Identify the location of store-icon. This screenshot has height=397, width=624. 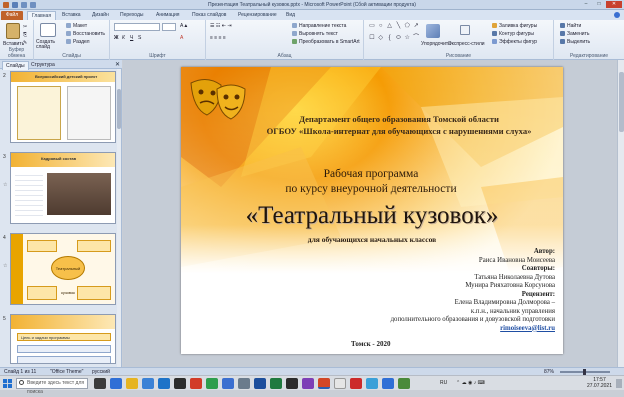
(148, 383).